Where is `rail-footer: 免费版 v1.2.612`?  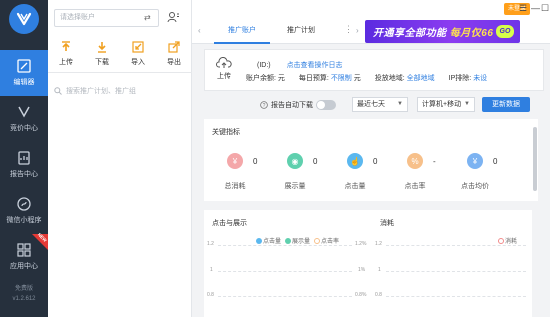 rail-footer: 免费版 v1.2.612 is located at coordinates (24, 294).